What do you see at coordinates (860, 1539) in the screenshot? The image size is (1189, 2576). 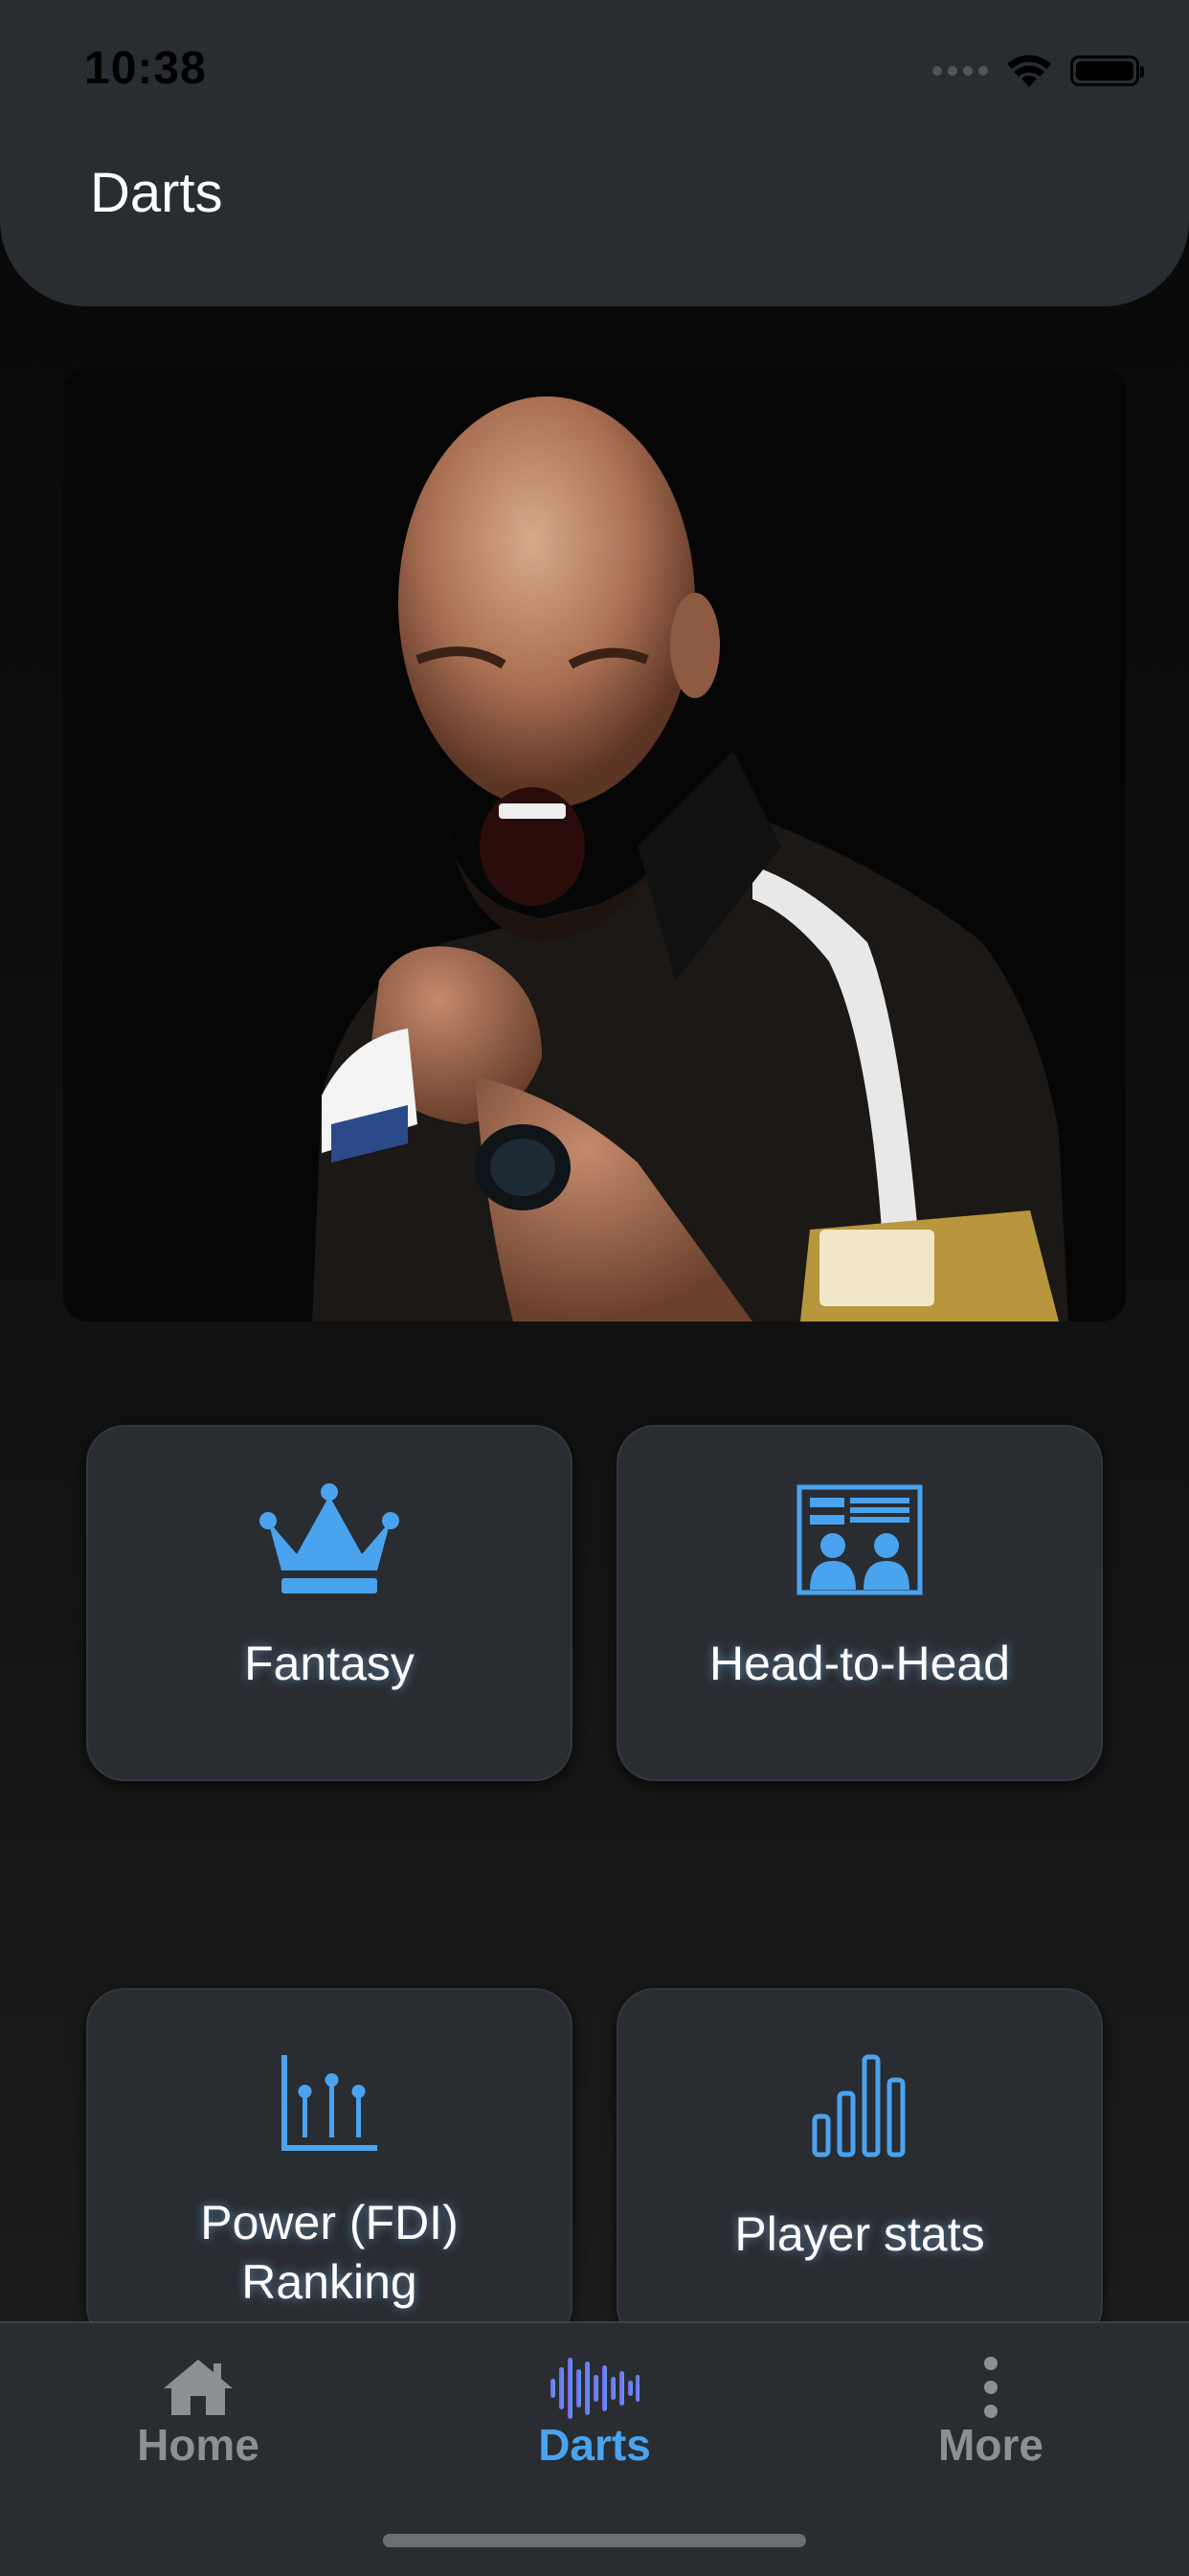 I see `head-to-head-icon` at bounding box center [860, 1539].